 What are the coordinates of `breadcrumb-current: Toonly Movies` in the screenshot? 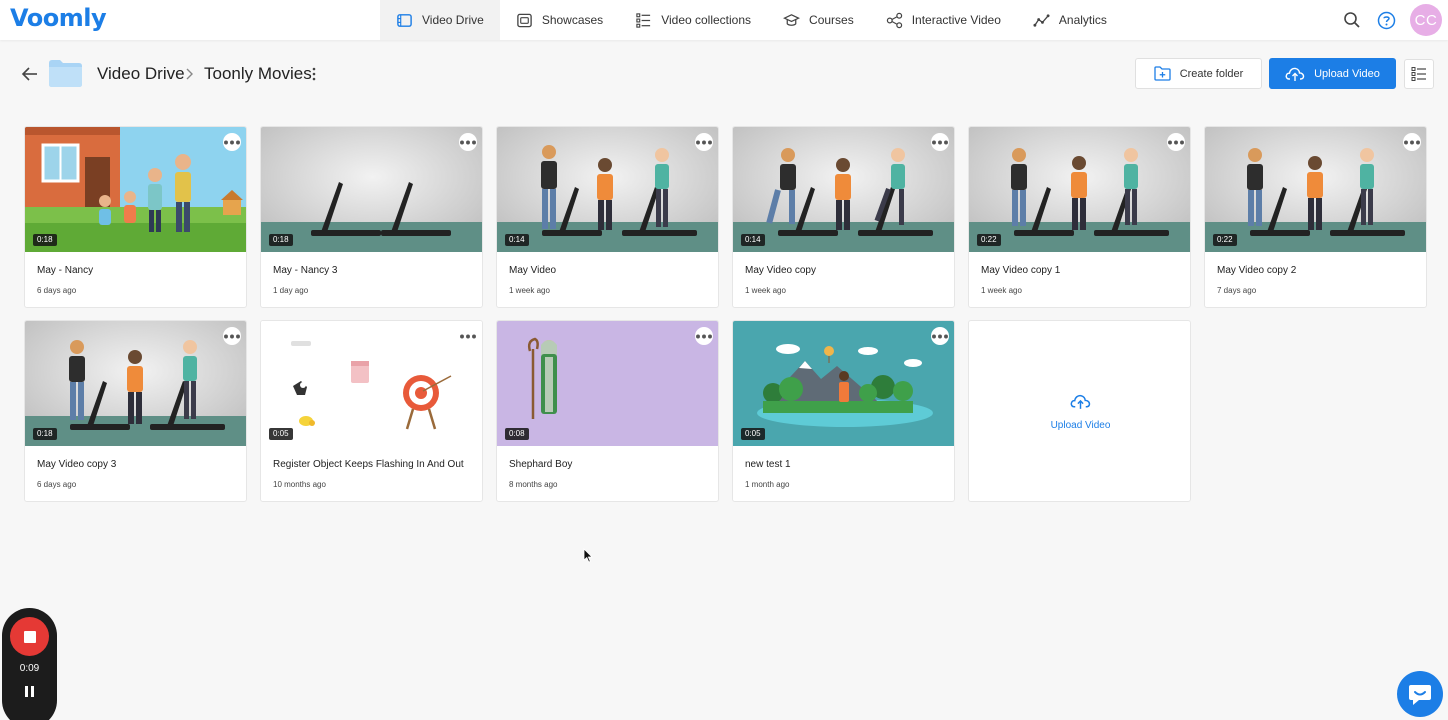 It's located at (258, 73).